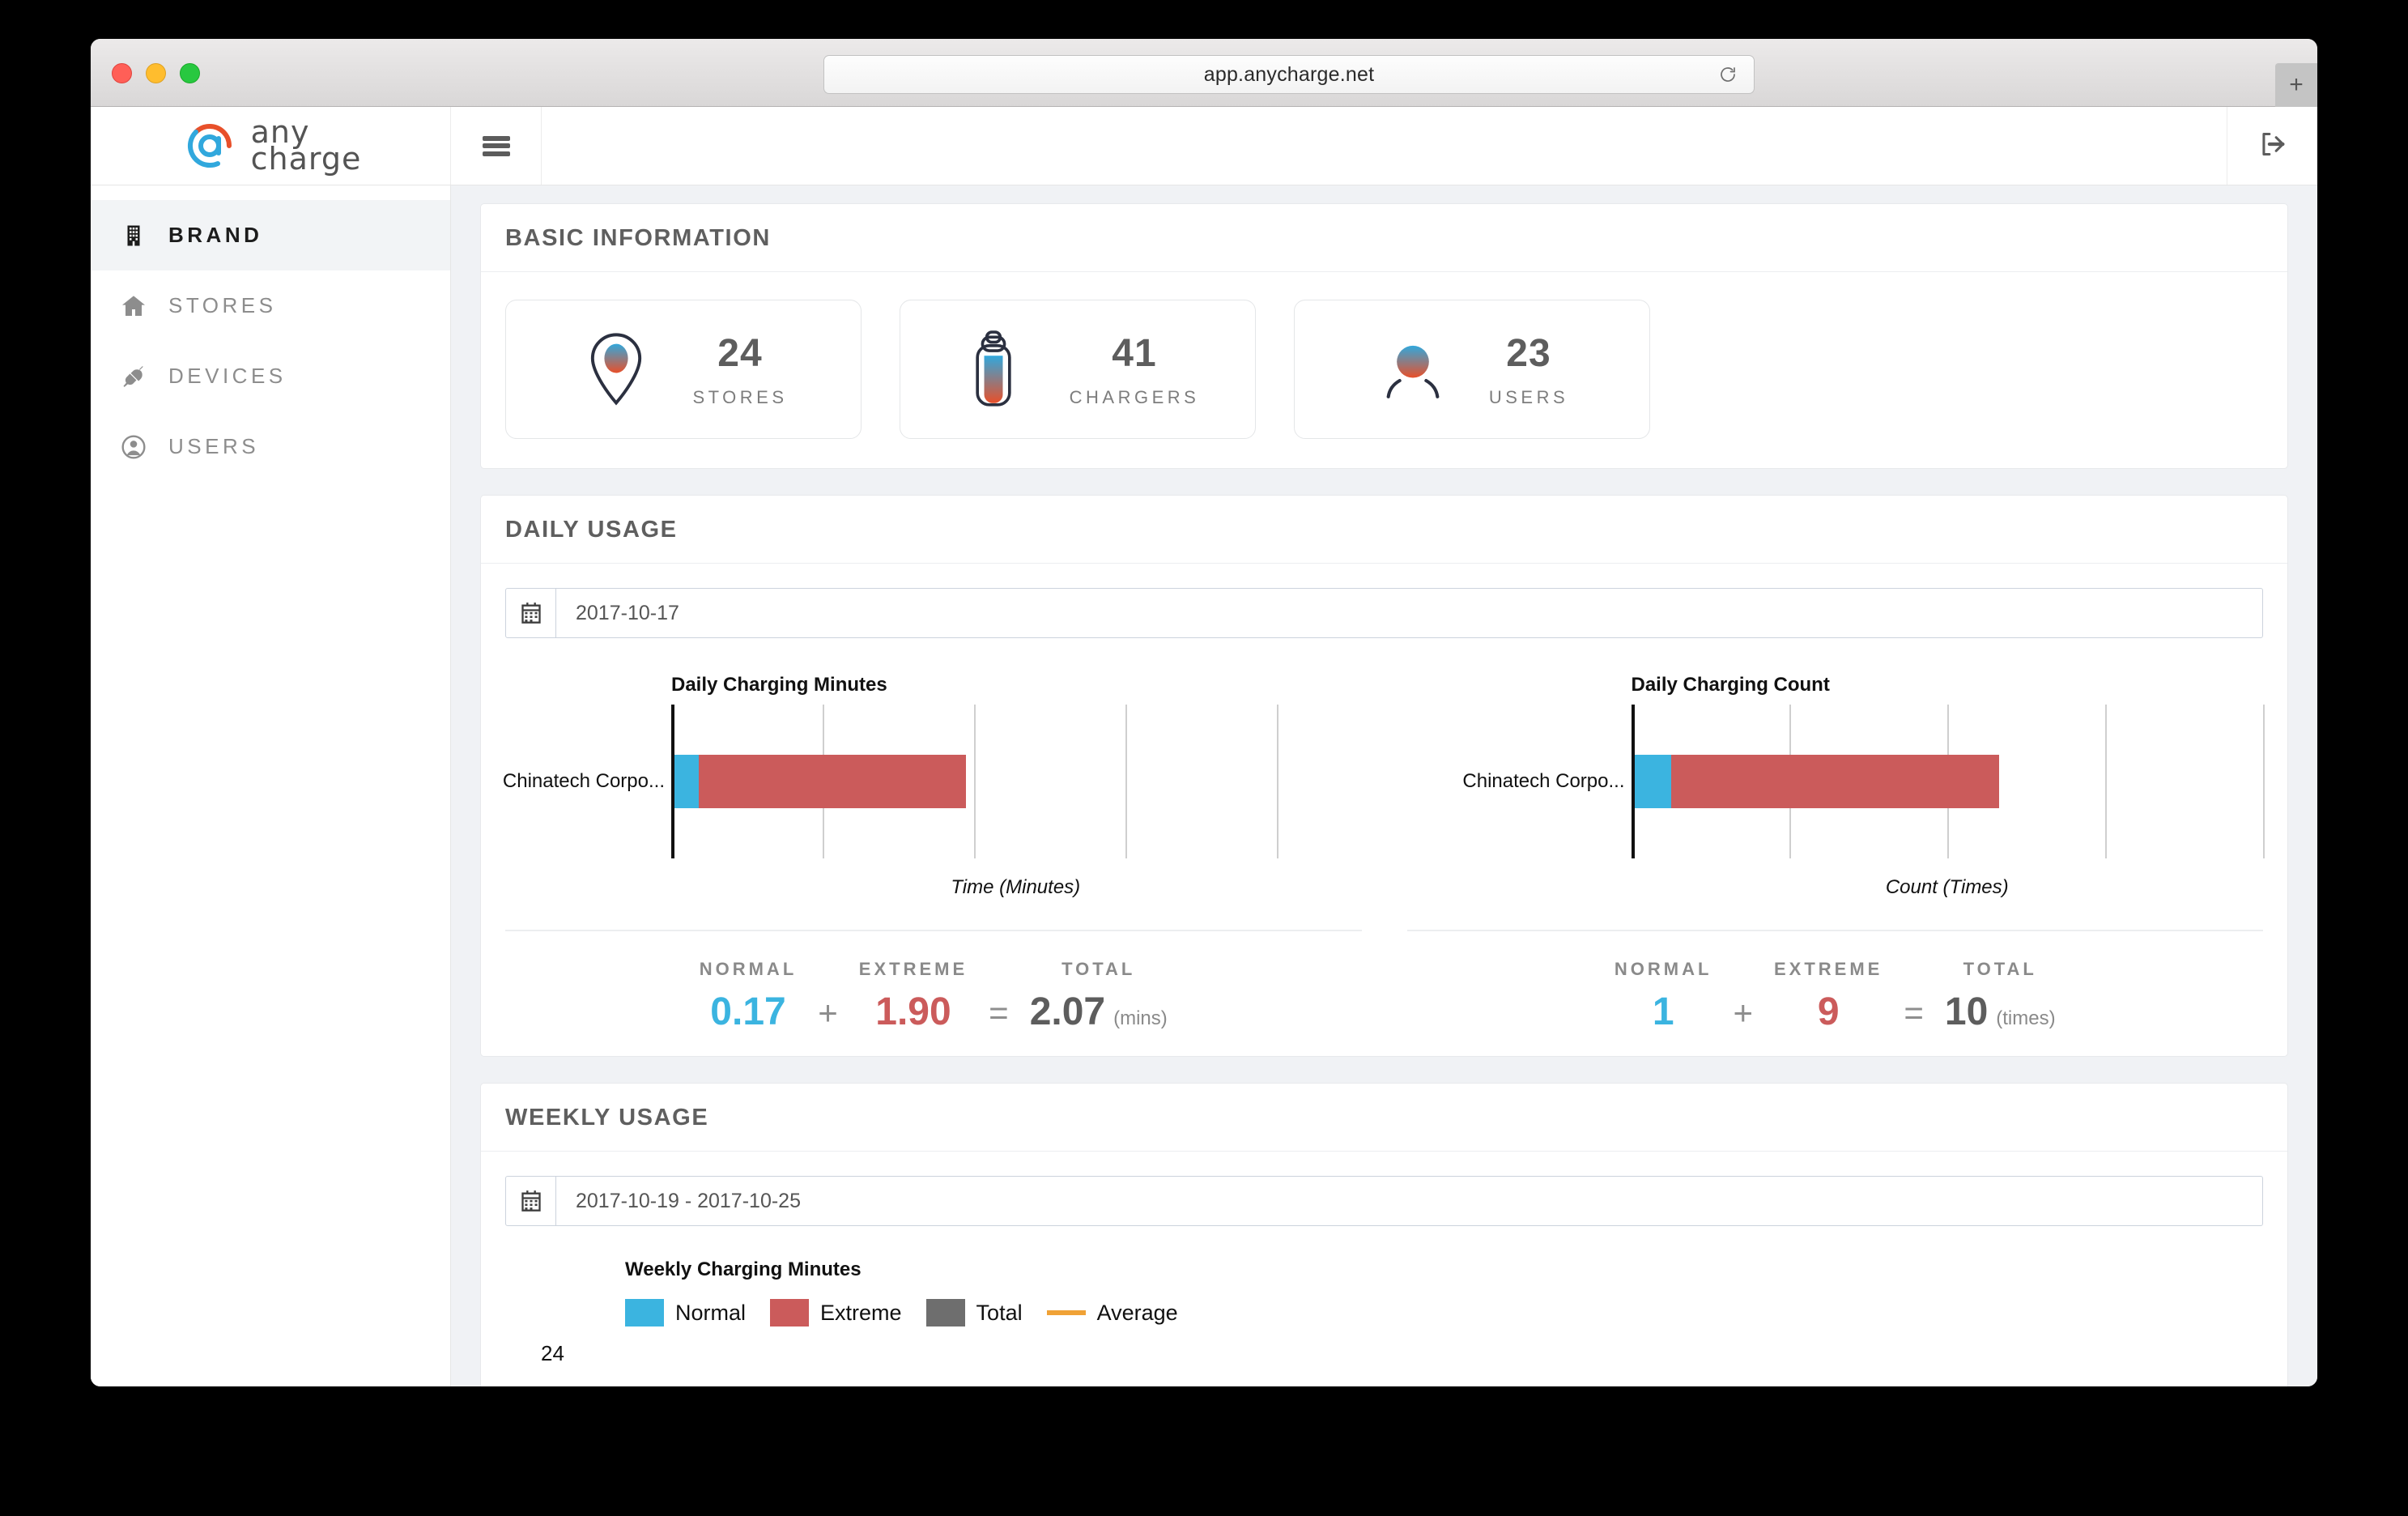 The width and height of the screenshot is (2408, 1516). What do you see at coordinates (993, 368) in the screenshot?
I see `battery-icon` at bounding box center [993, 368].